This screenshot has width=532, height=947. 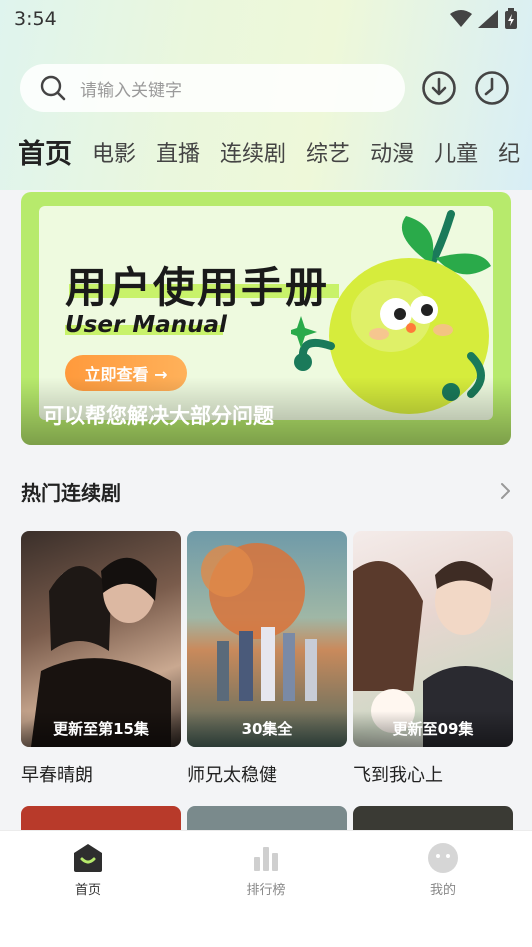 What do you see at coordinates (87, 890) in the screenshot?
I see `nav-home-label: 首页` at bounding box center [87, 890].